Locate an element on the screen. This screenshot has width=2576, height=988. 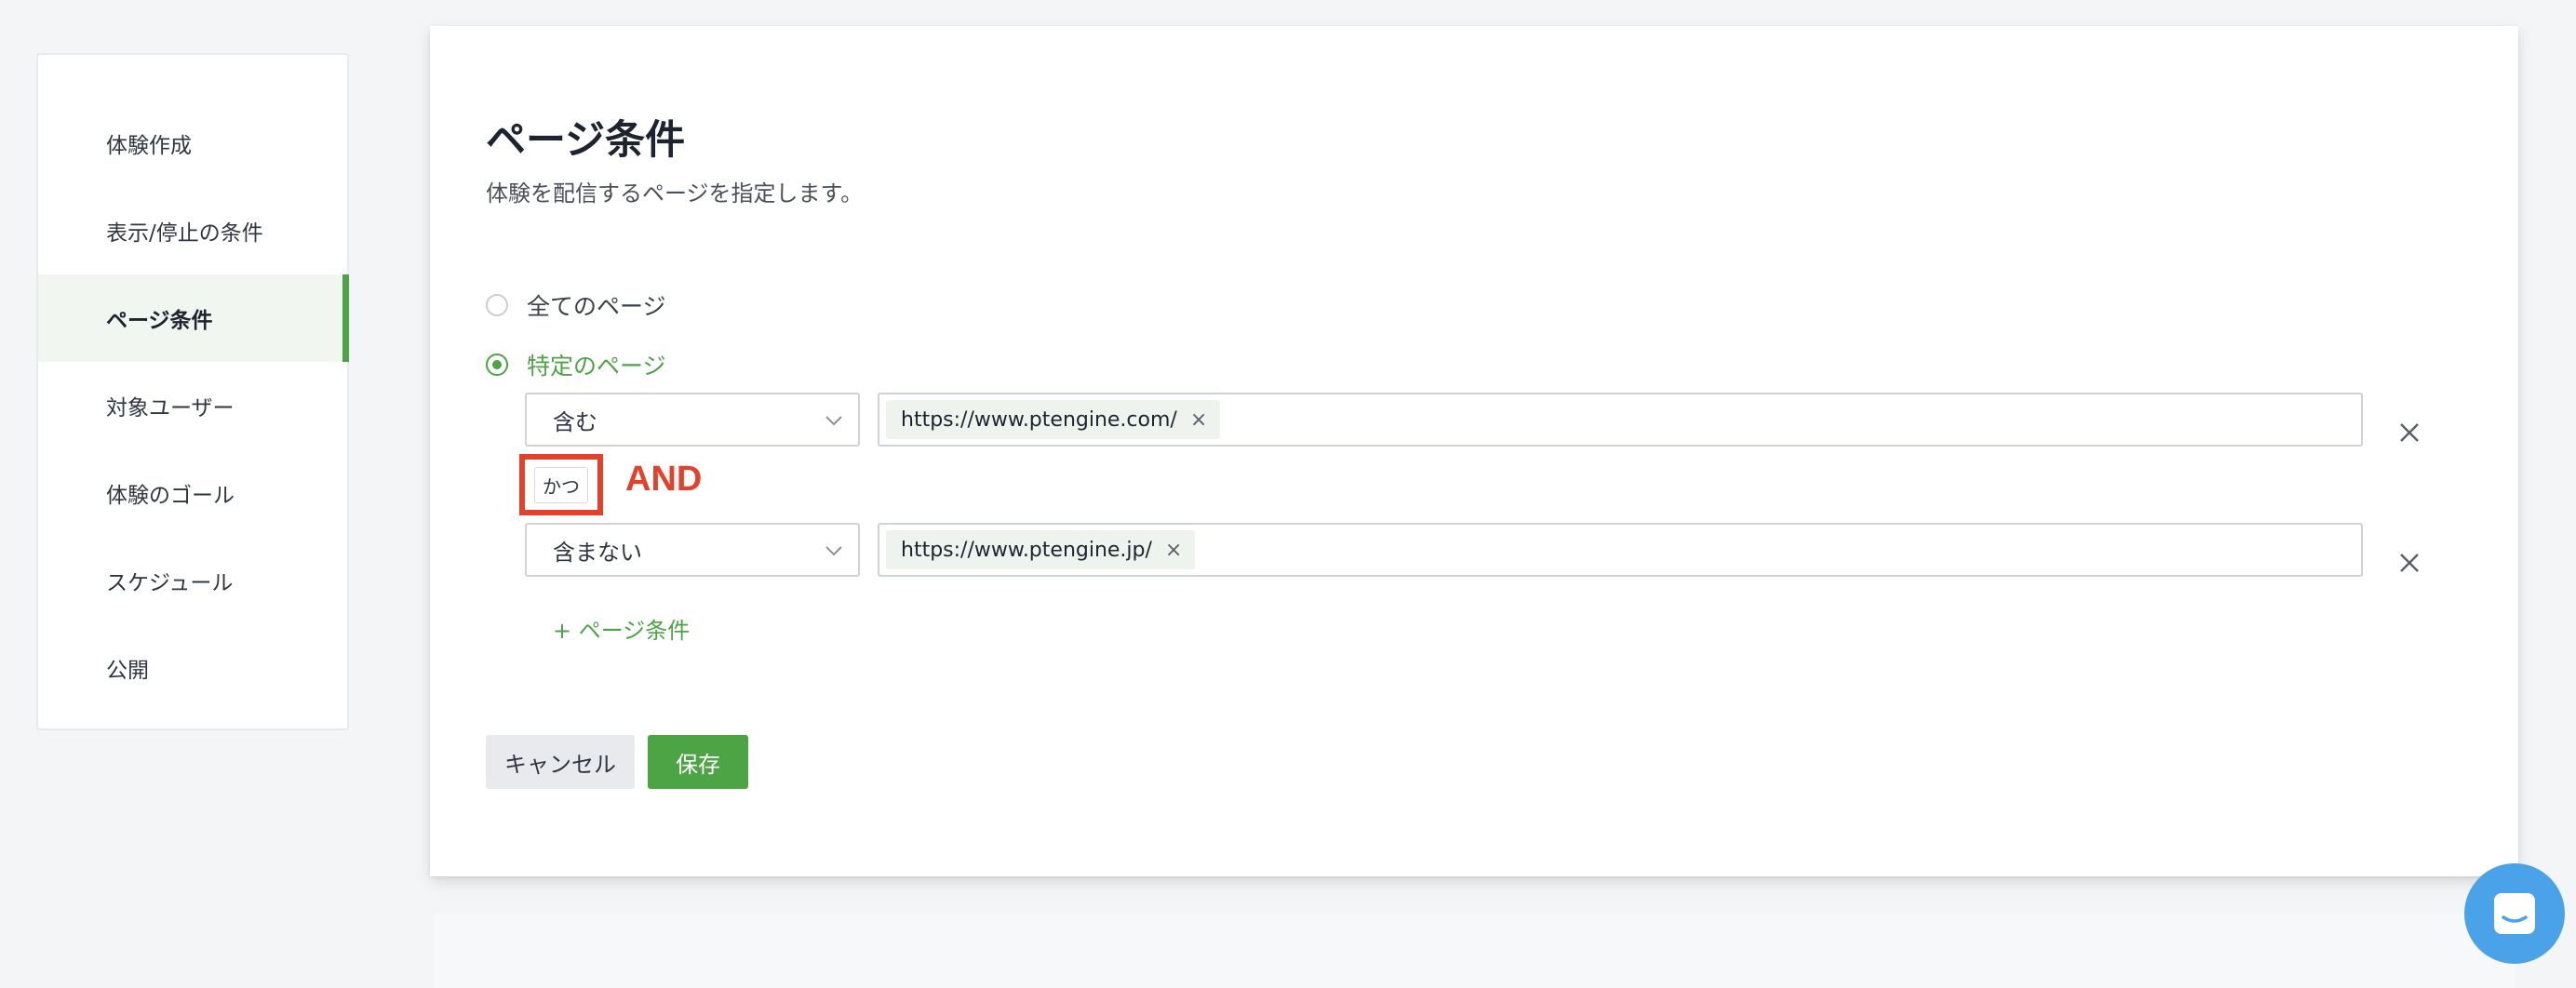
sidebar-item-experience-create: 体験作成 is located at coordinates (192, 143).